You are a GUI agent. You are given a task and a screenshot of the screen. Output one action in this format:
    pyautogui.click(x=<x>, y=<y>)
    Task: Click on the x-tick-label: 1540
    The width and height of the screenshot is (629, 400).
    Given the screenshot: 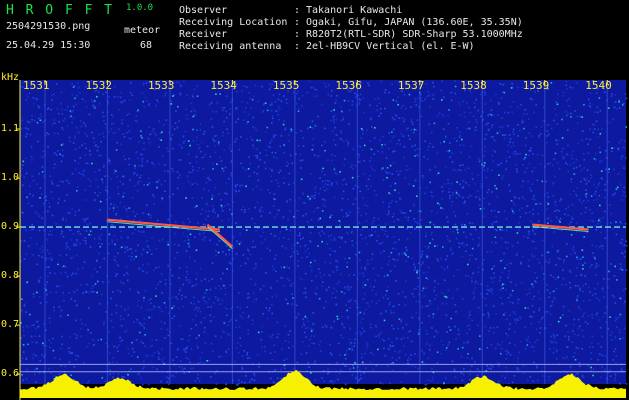 What is the action you would take?
    pyautogui.click(x=598, y=85)
    